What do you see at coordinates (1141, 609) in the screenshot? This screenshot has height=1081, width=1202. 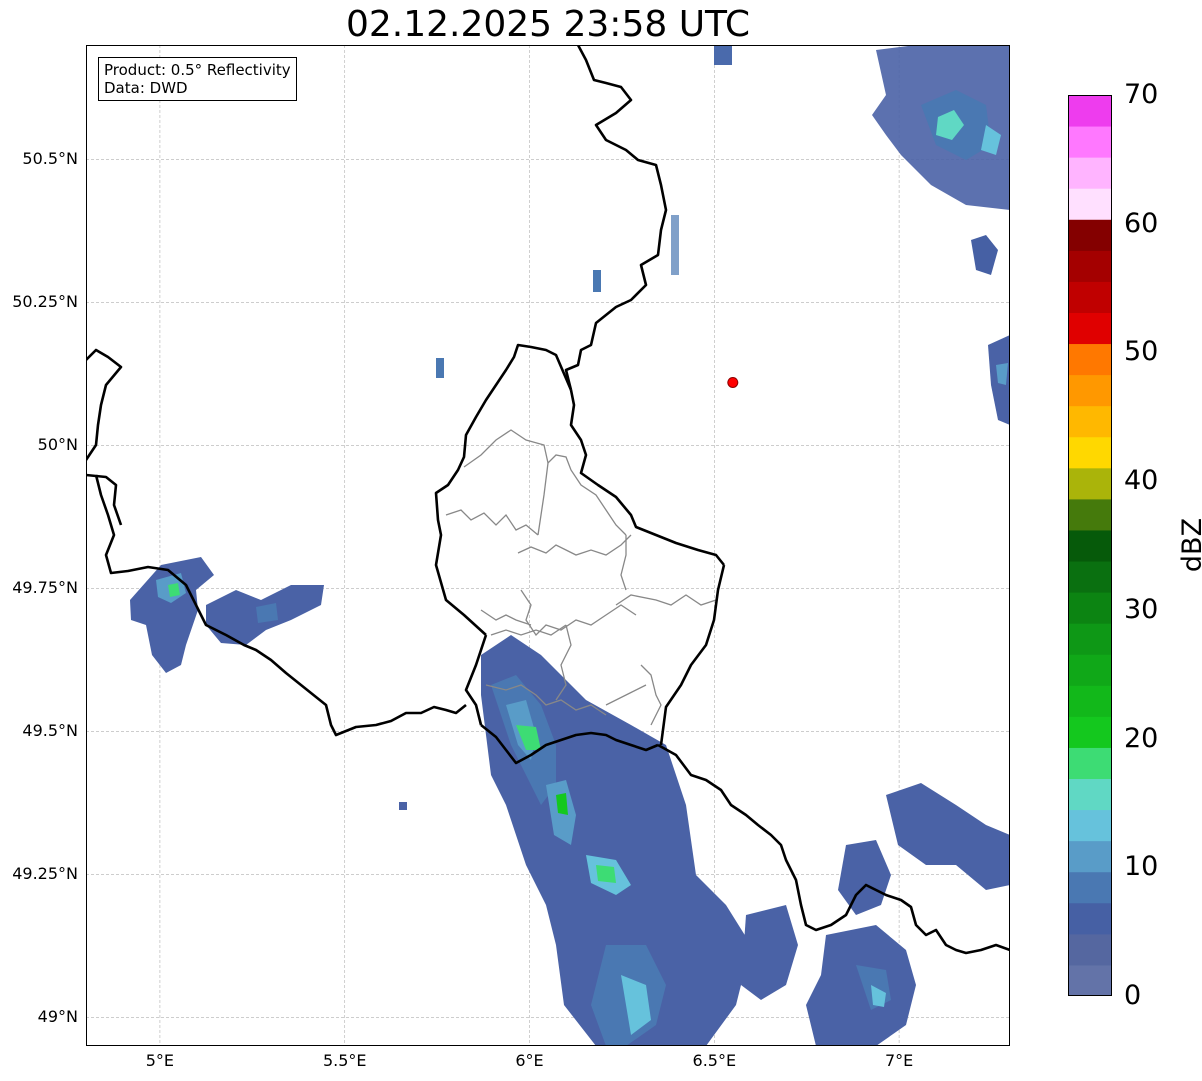 I see `colorbar-tick-label: 30` at bounding box center [1141, 609].